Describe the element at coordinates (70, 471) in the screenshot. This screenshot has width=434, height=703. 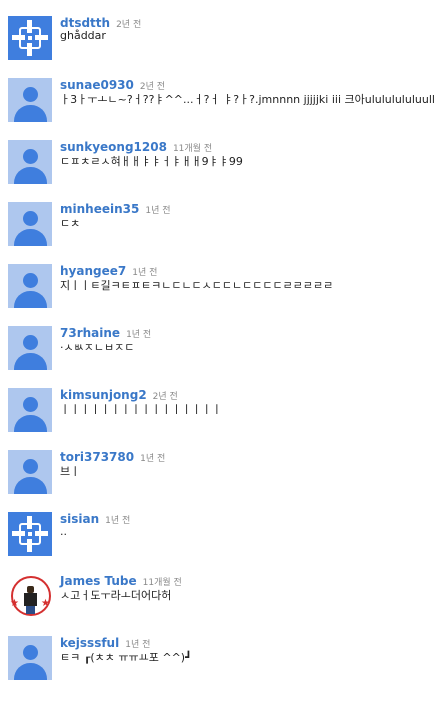
I see `comment-text: 브ㅣ` at that location.